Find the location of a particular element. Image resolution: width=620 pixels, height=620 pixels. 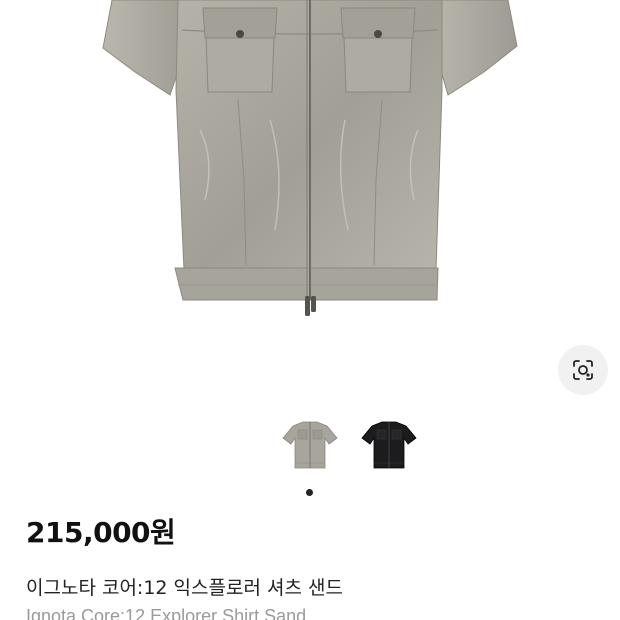

image-search-button is located at coordinates (583, 370).